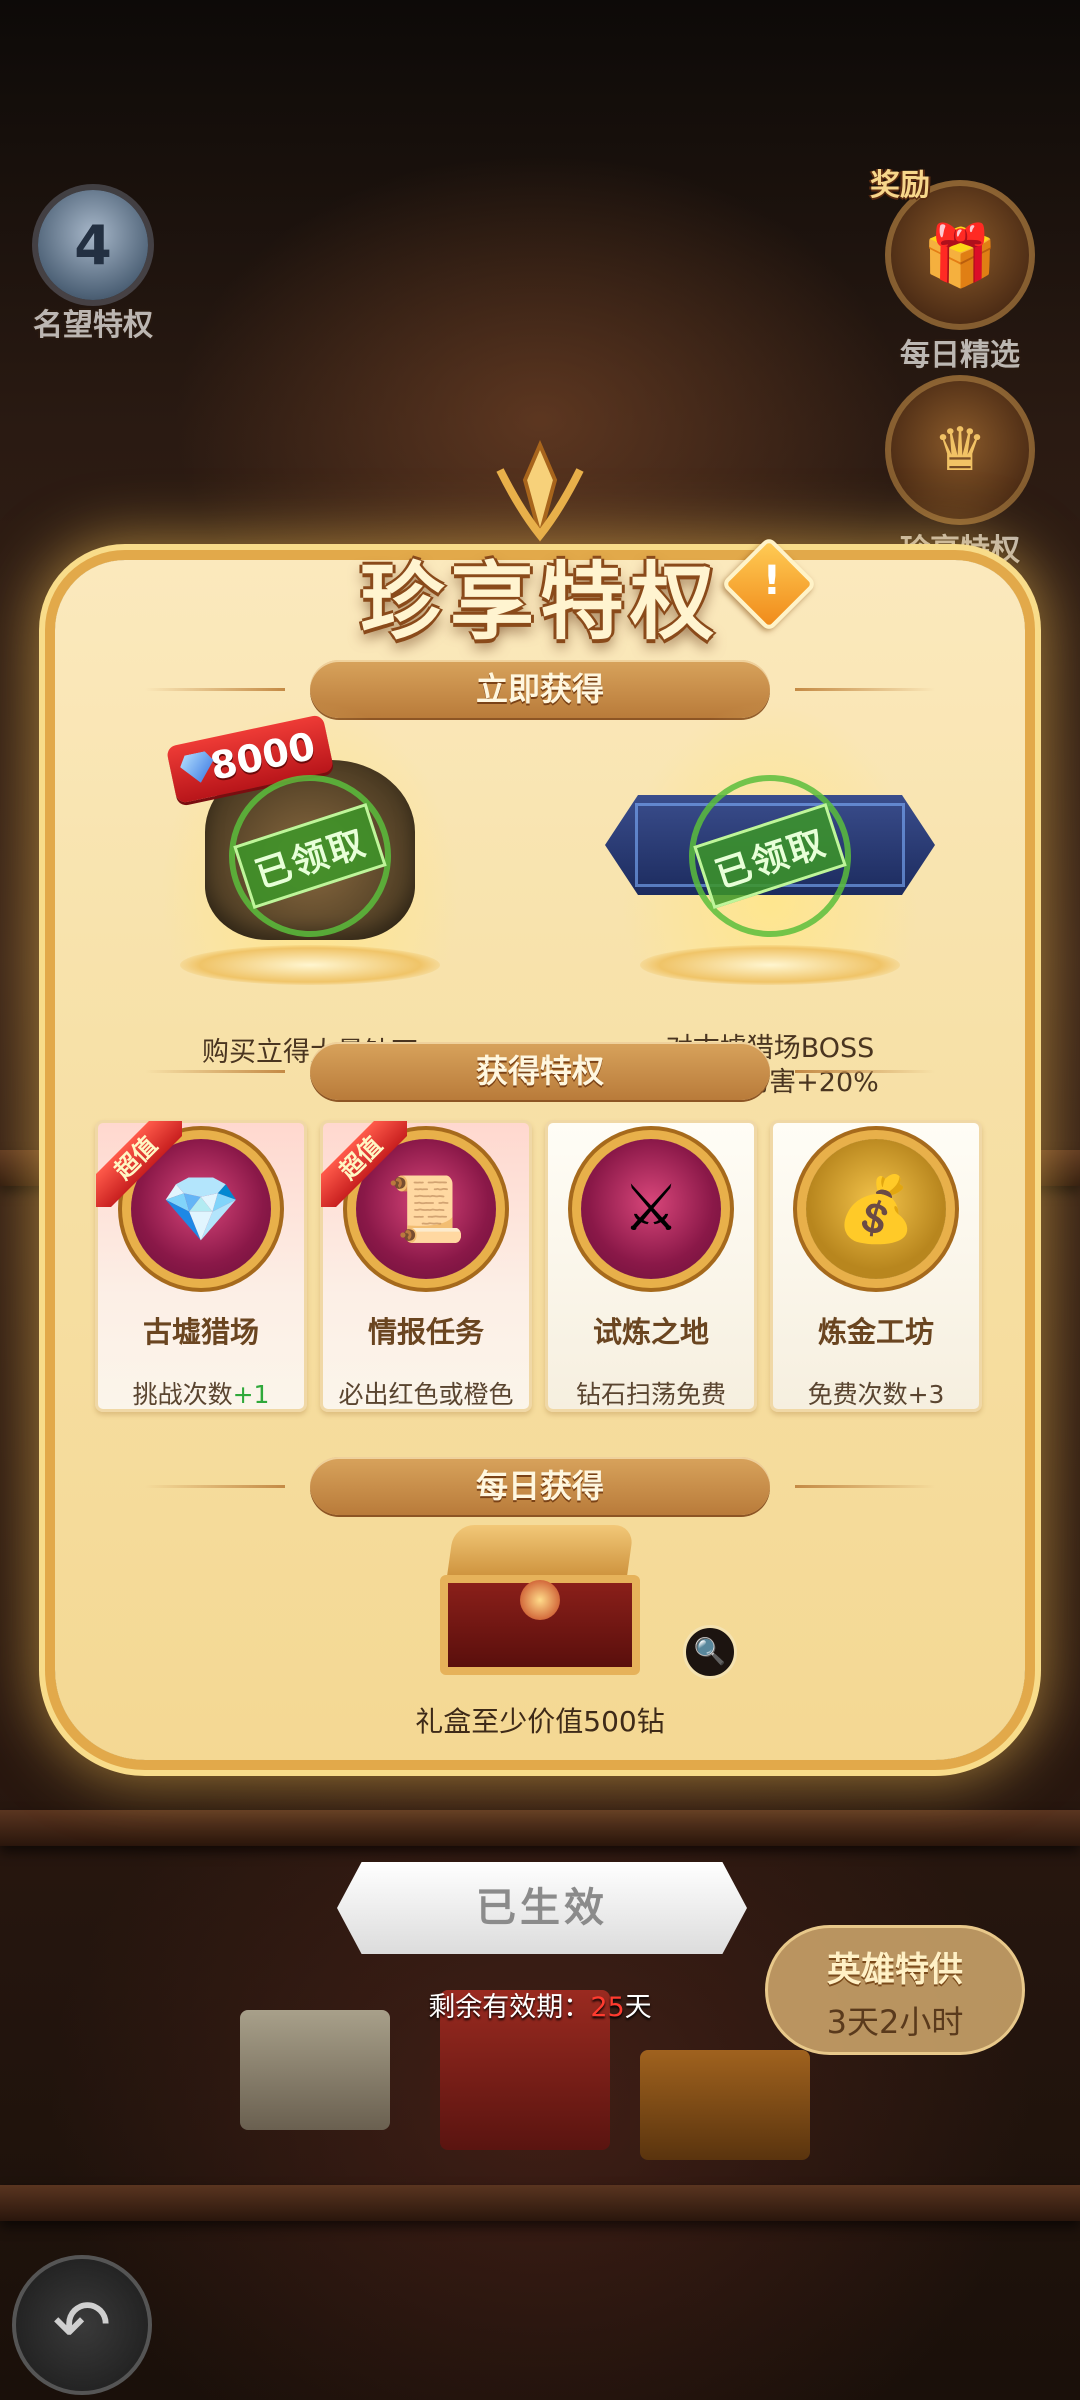  I want to click on fame-shield-icon: 4, so click(93, 245).